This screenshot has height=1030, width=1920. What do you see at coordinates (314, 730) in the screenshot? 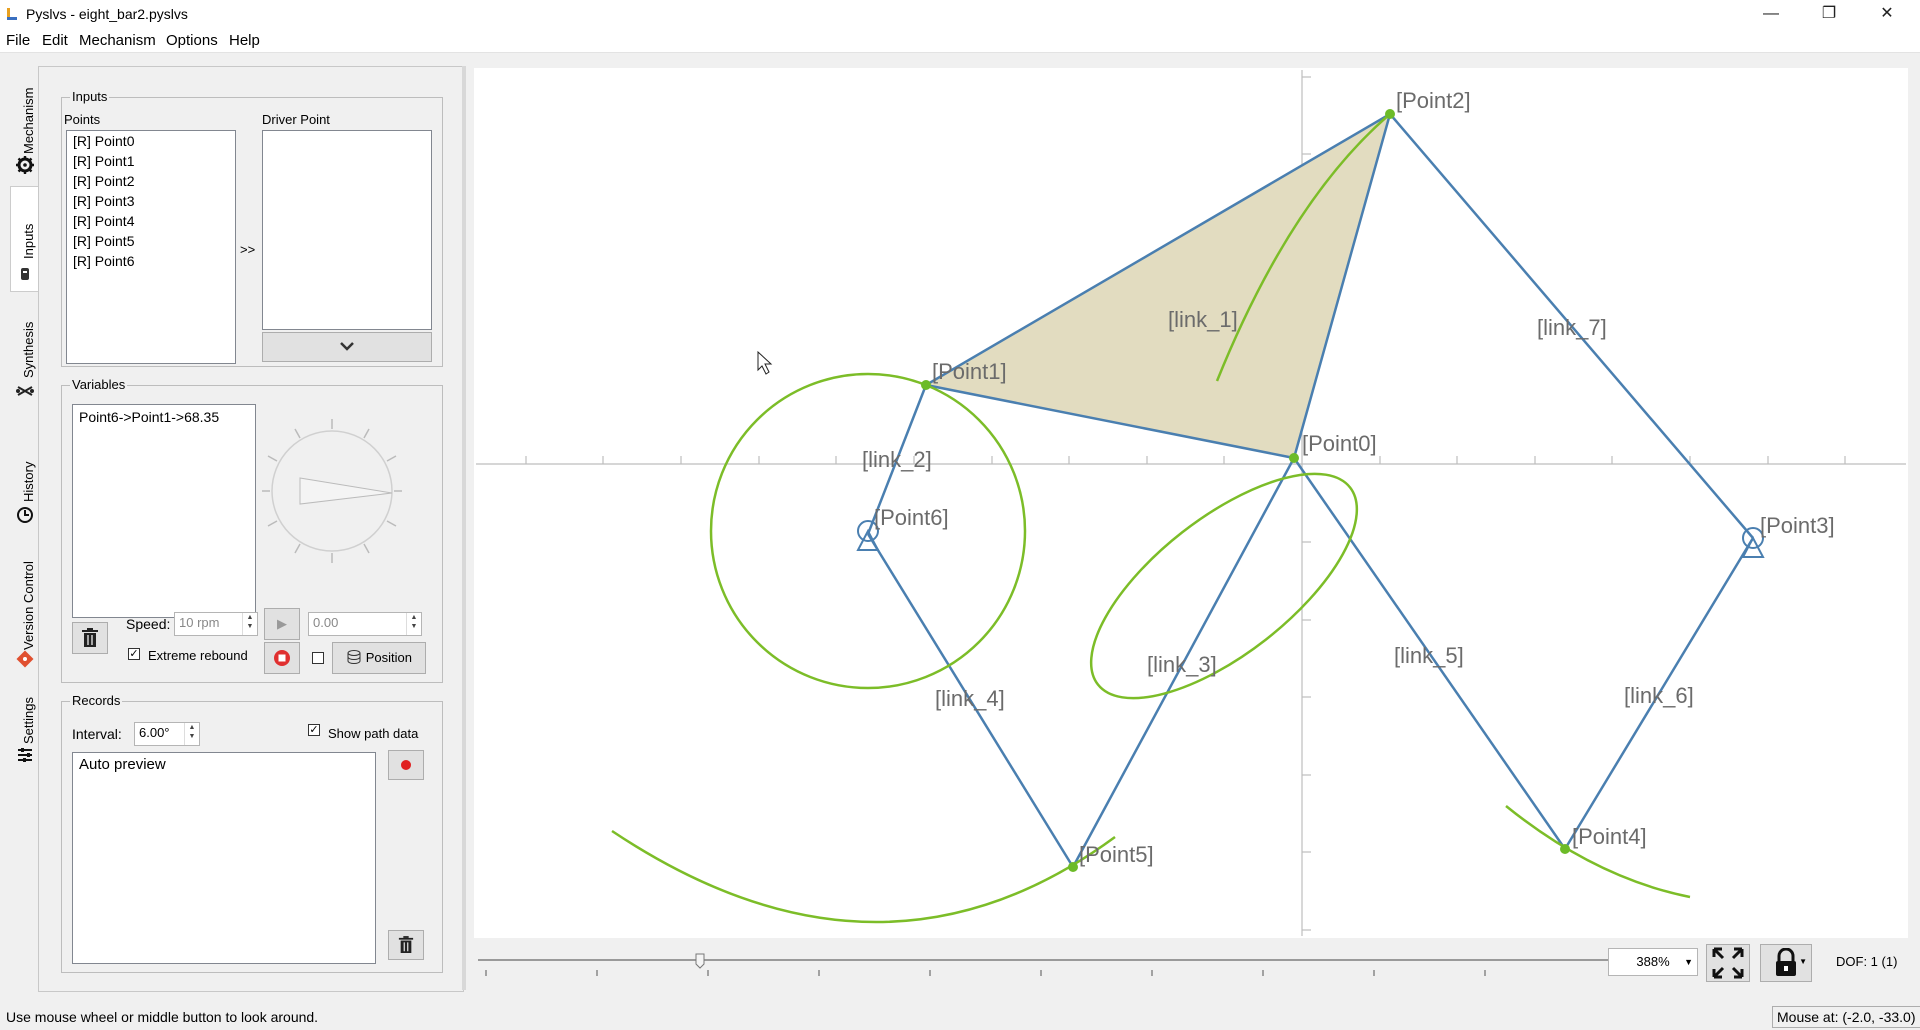
I see `show-path-checkbox: ✓` at bounding box center [314, 730].